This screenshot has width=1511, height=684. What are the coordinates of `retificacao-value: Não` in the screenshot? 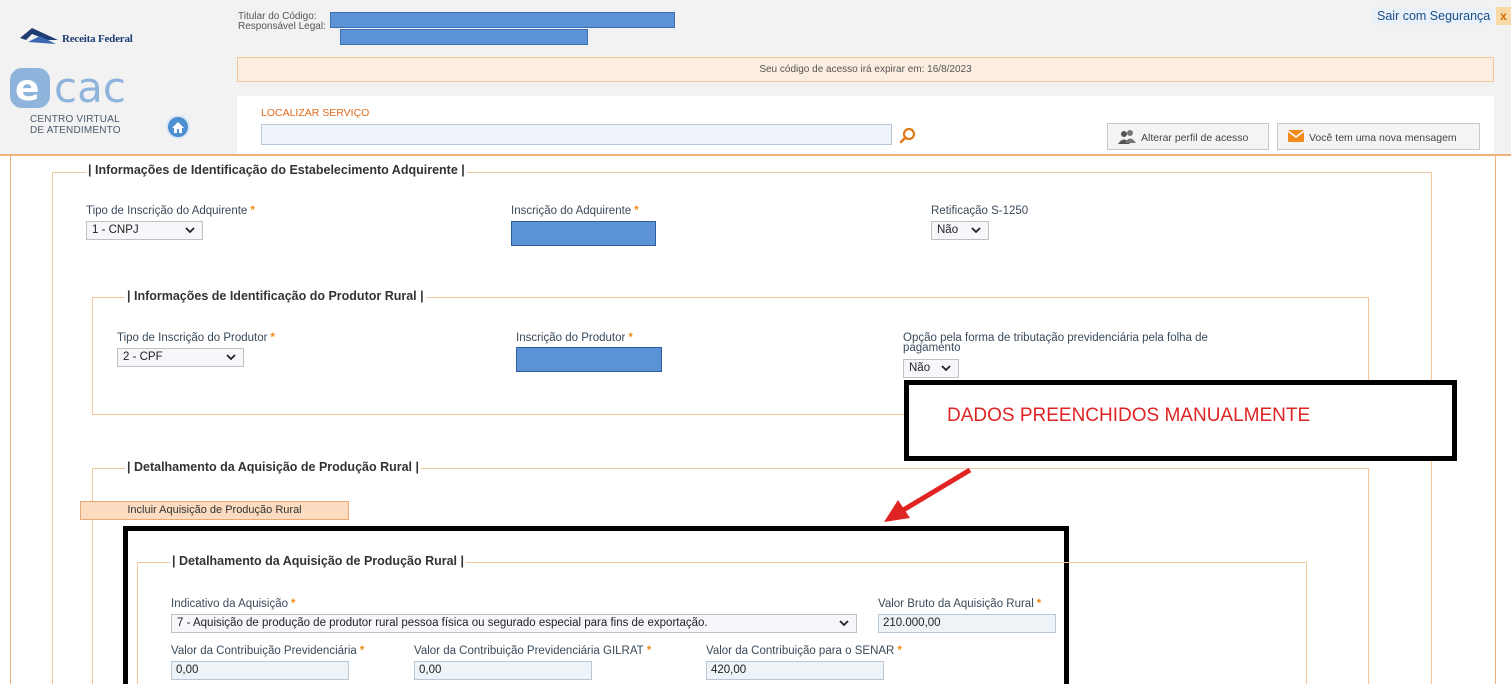 It's located at (948, 230).